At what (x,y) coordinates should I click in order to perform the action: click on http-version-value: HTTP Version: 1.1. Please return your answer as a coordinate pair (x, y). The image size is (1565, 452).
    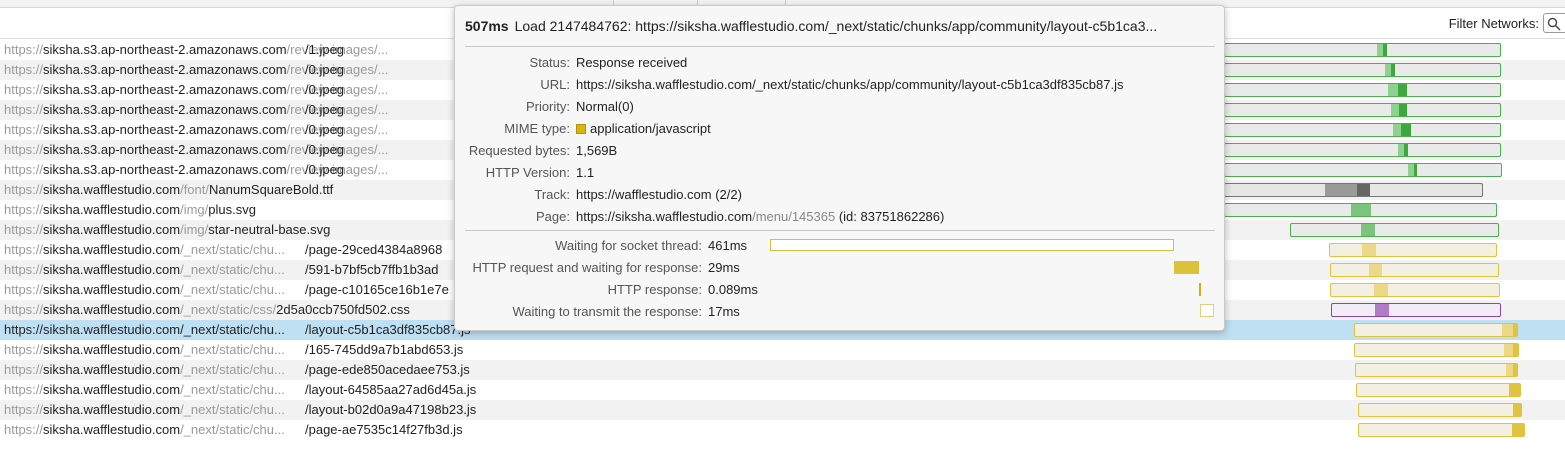
    Looking at the image, I should click on (540, 173).